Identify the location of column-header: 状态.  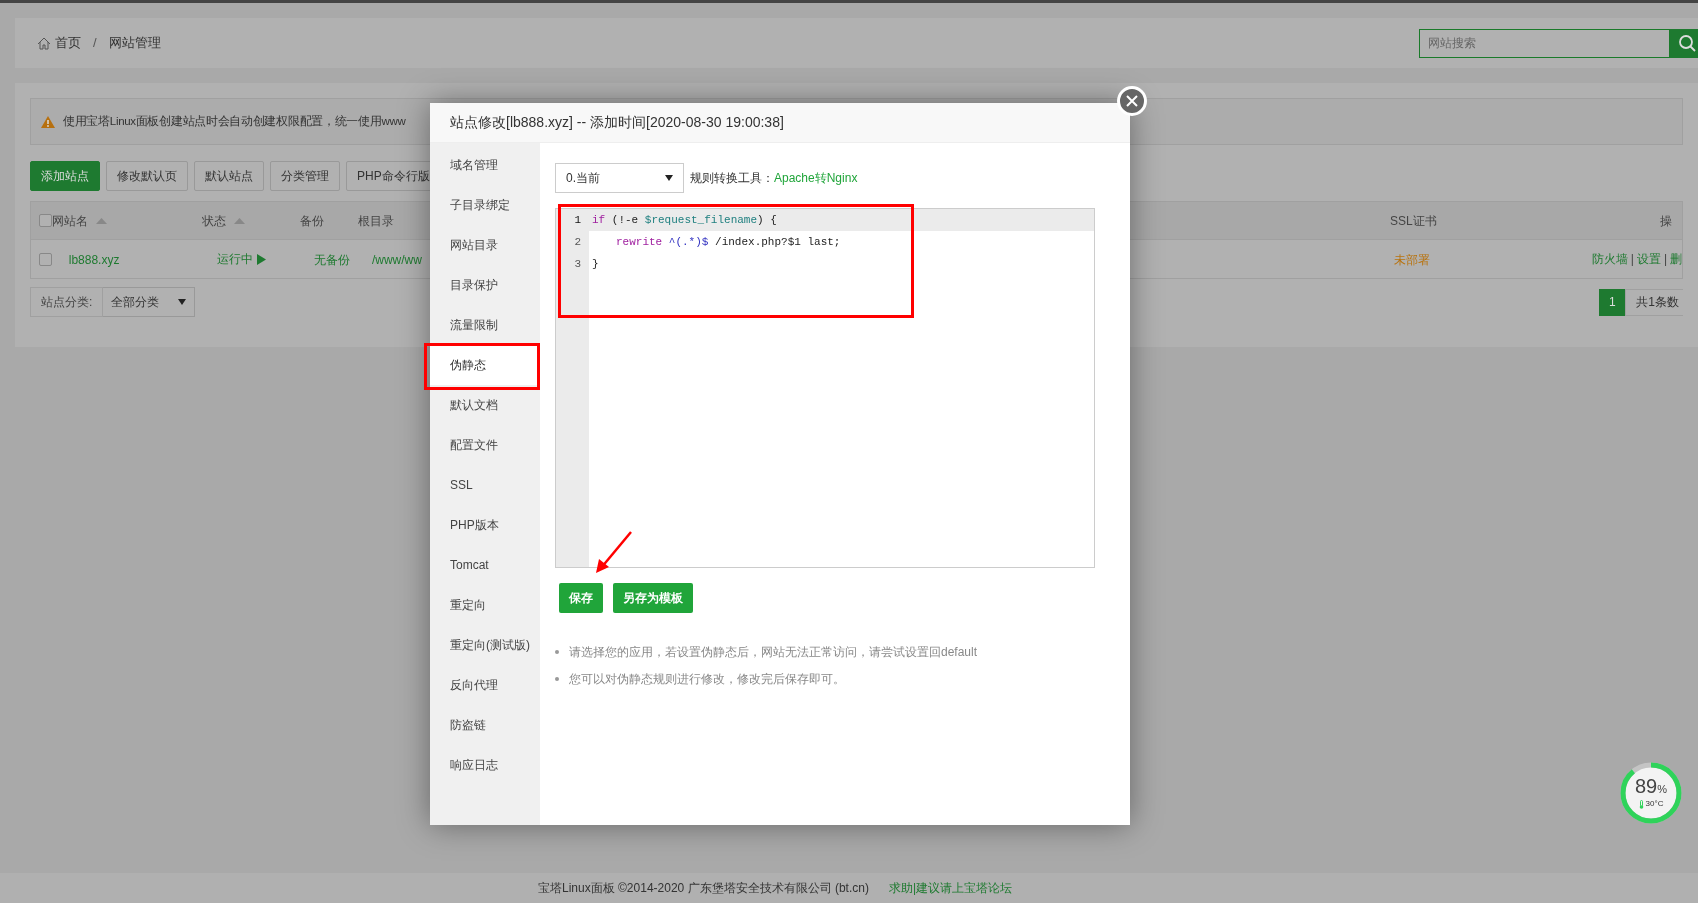
(214, 220).